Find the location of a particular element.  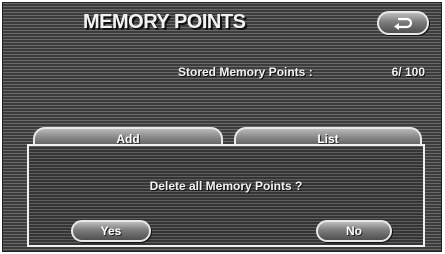

page-title: MEMORY POINTS is located at coordinates (164, 22).